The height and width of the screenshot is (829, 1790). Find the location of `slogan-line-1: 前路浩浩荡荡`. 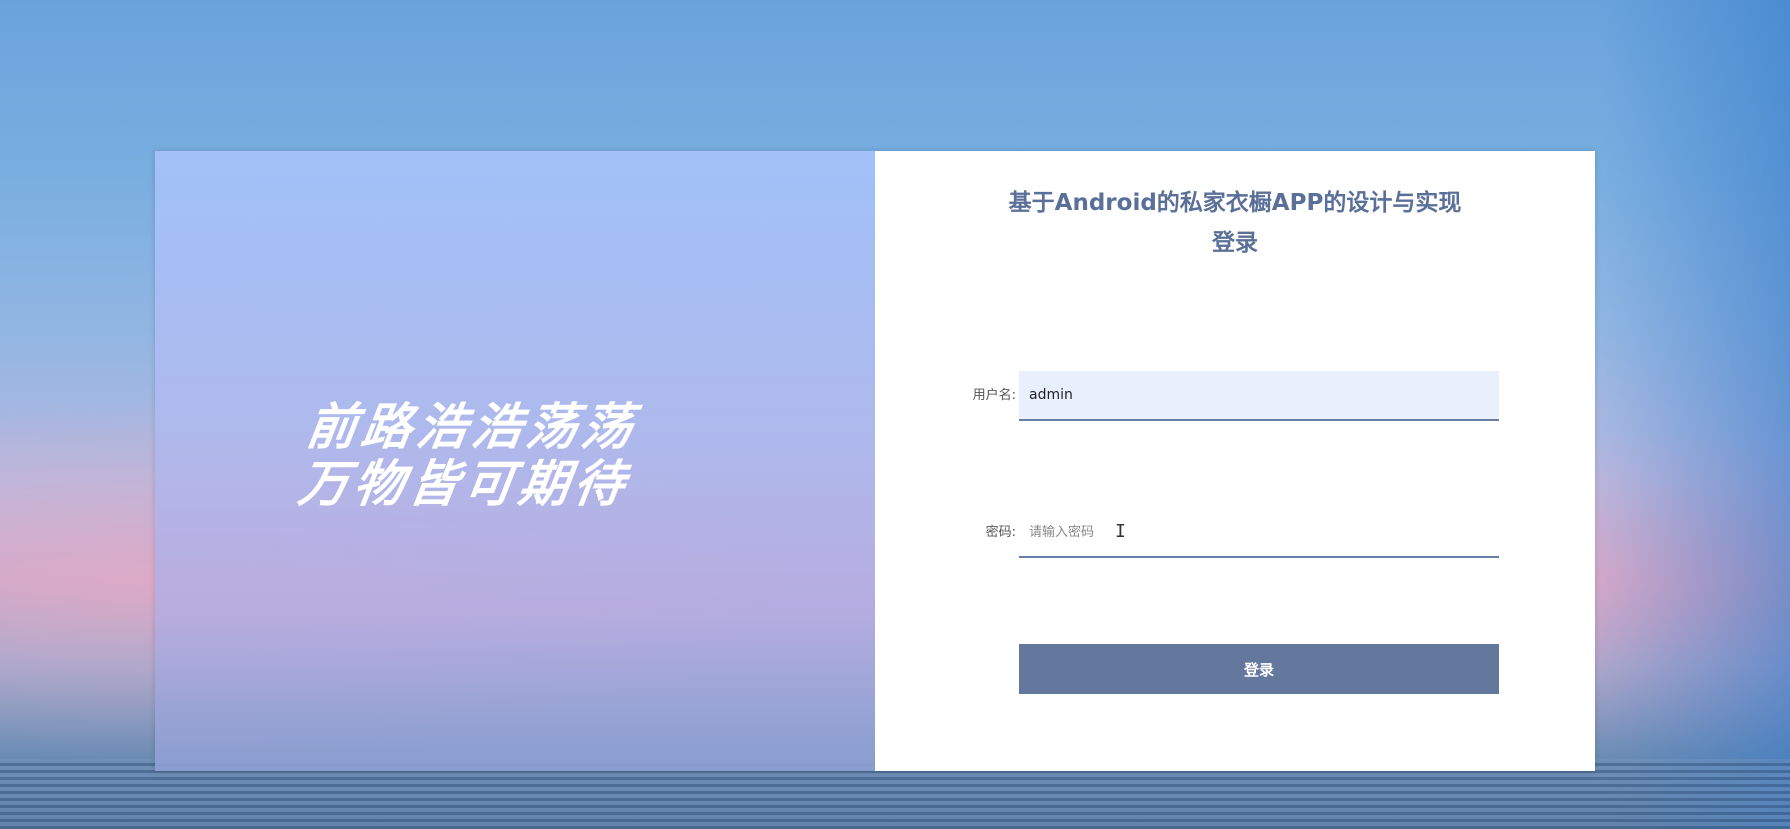

slogan-line-1: 前路浩浩荡荡 is located at coordinates (472, 427).